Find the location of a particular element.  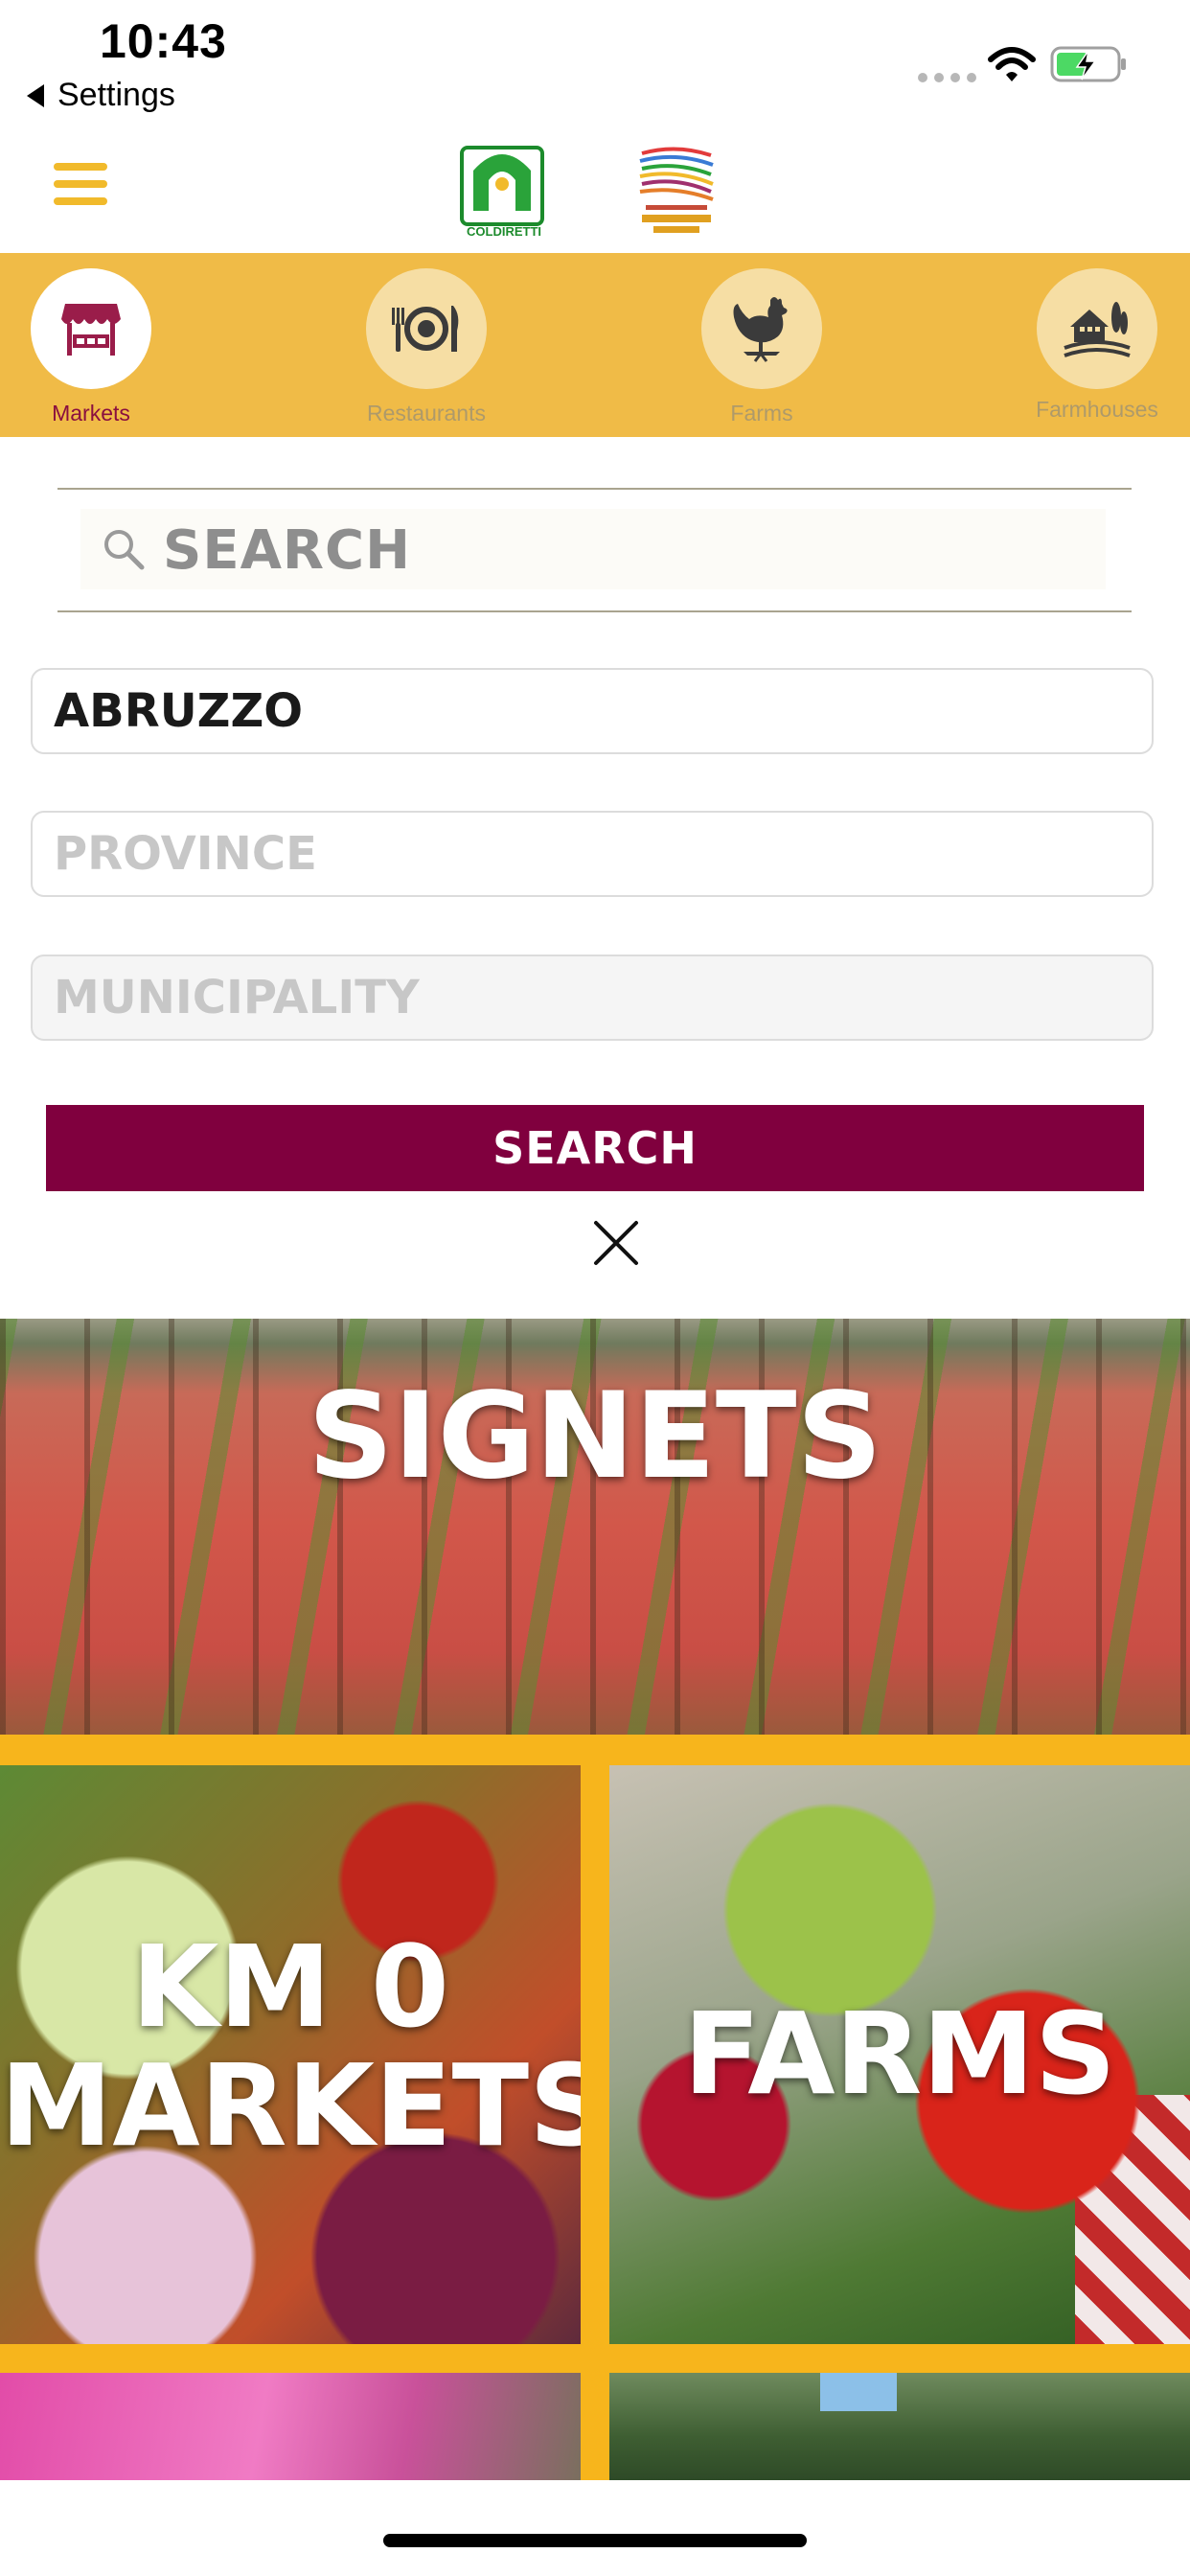

back-to-settings-link: Settings is located at coordinates (101, 95).